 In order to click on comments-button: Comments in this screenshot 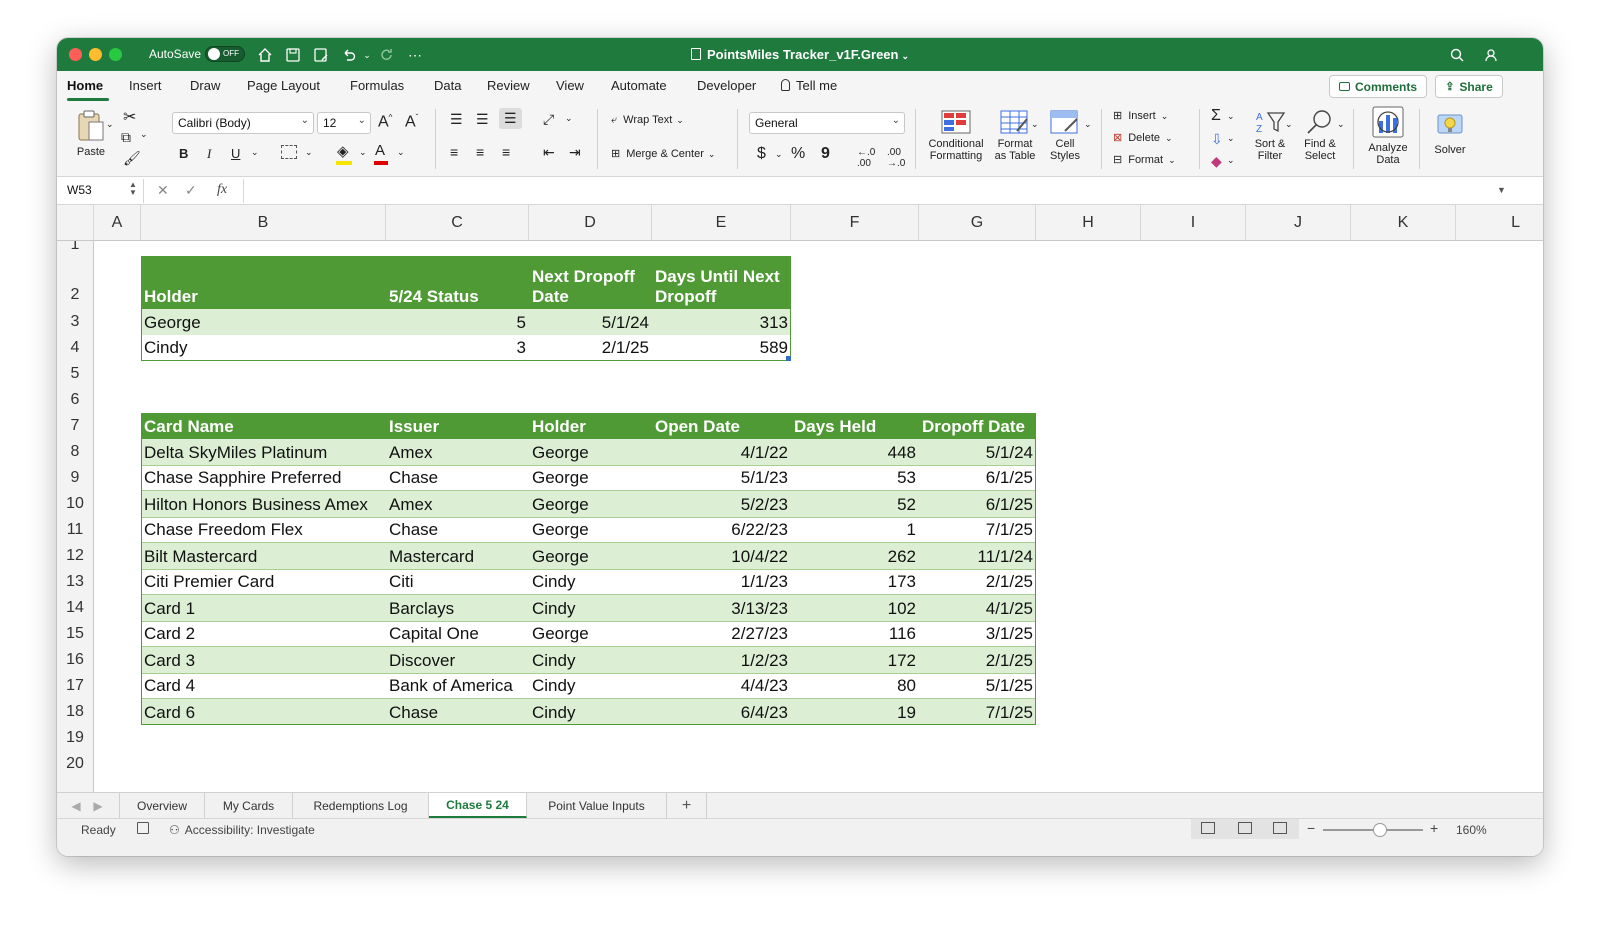, I will do `click(1378, 86)`.